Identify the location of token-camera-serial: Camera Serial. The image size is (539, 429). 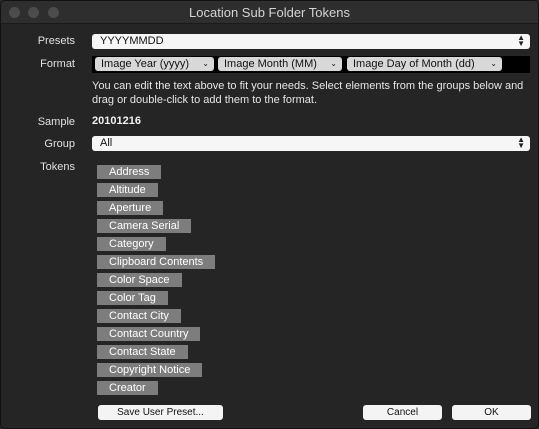
(144, 226).